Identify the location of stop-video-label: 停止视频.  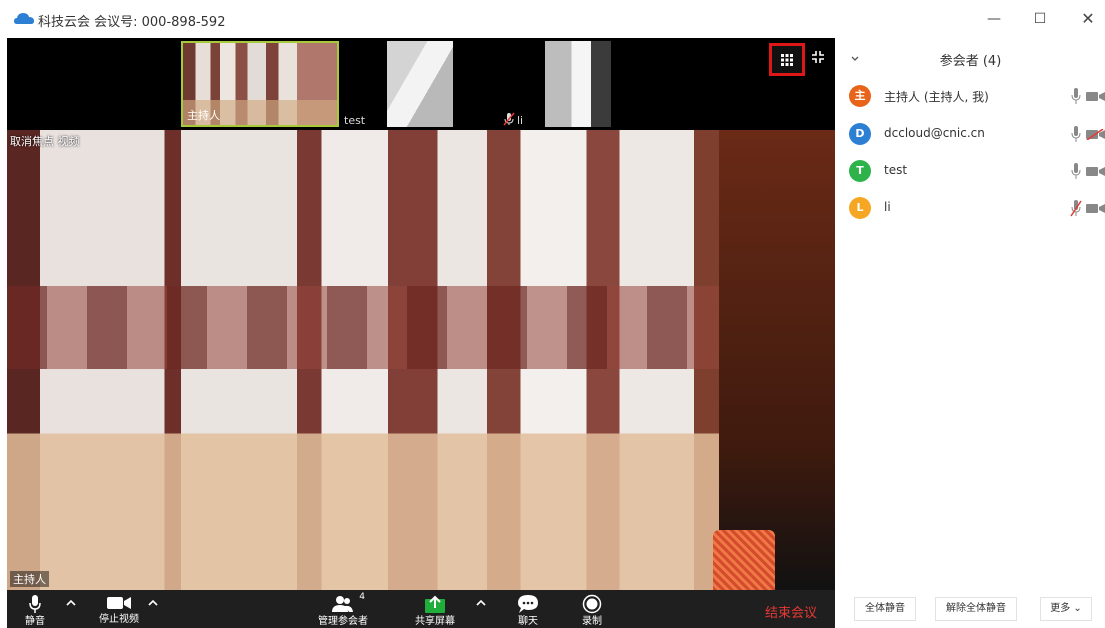
(119, 619).